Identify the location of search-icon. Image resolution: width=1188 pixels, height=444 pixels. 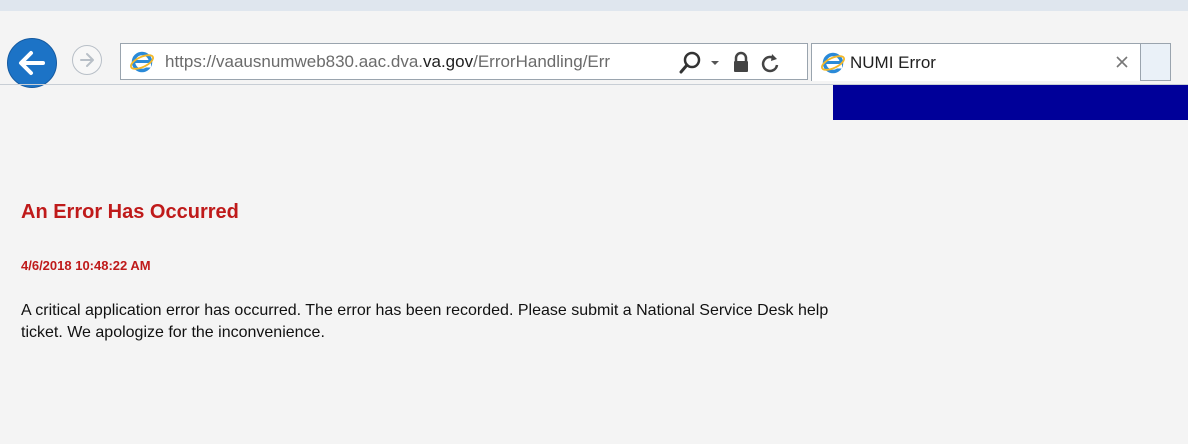
(691, 63).